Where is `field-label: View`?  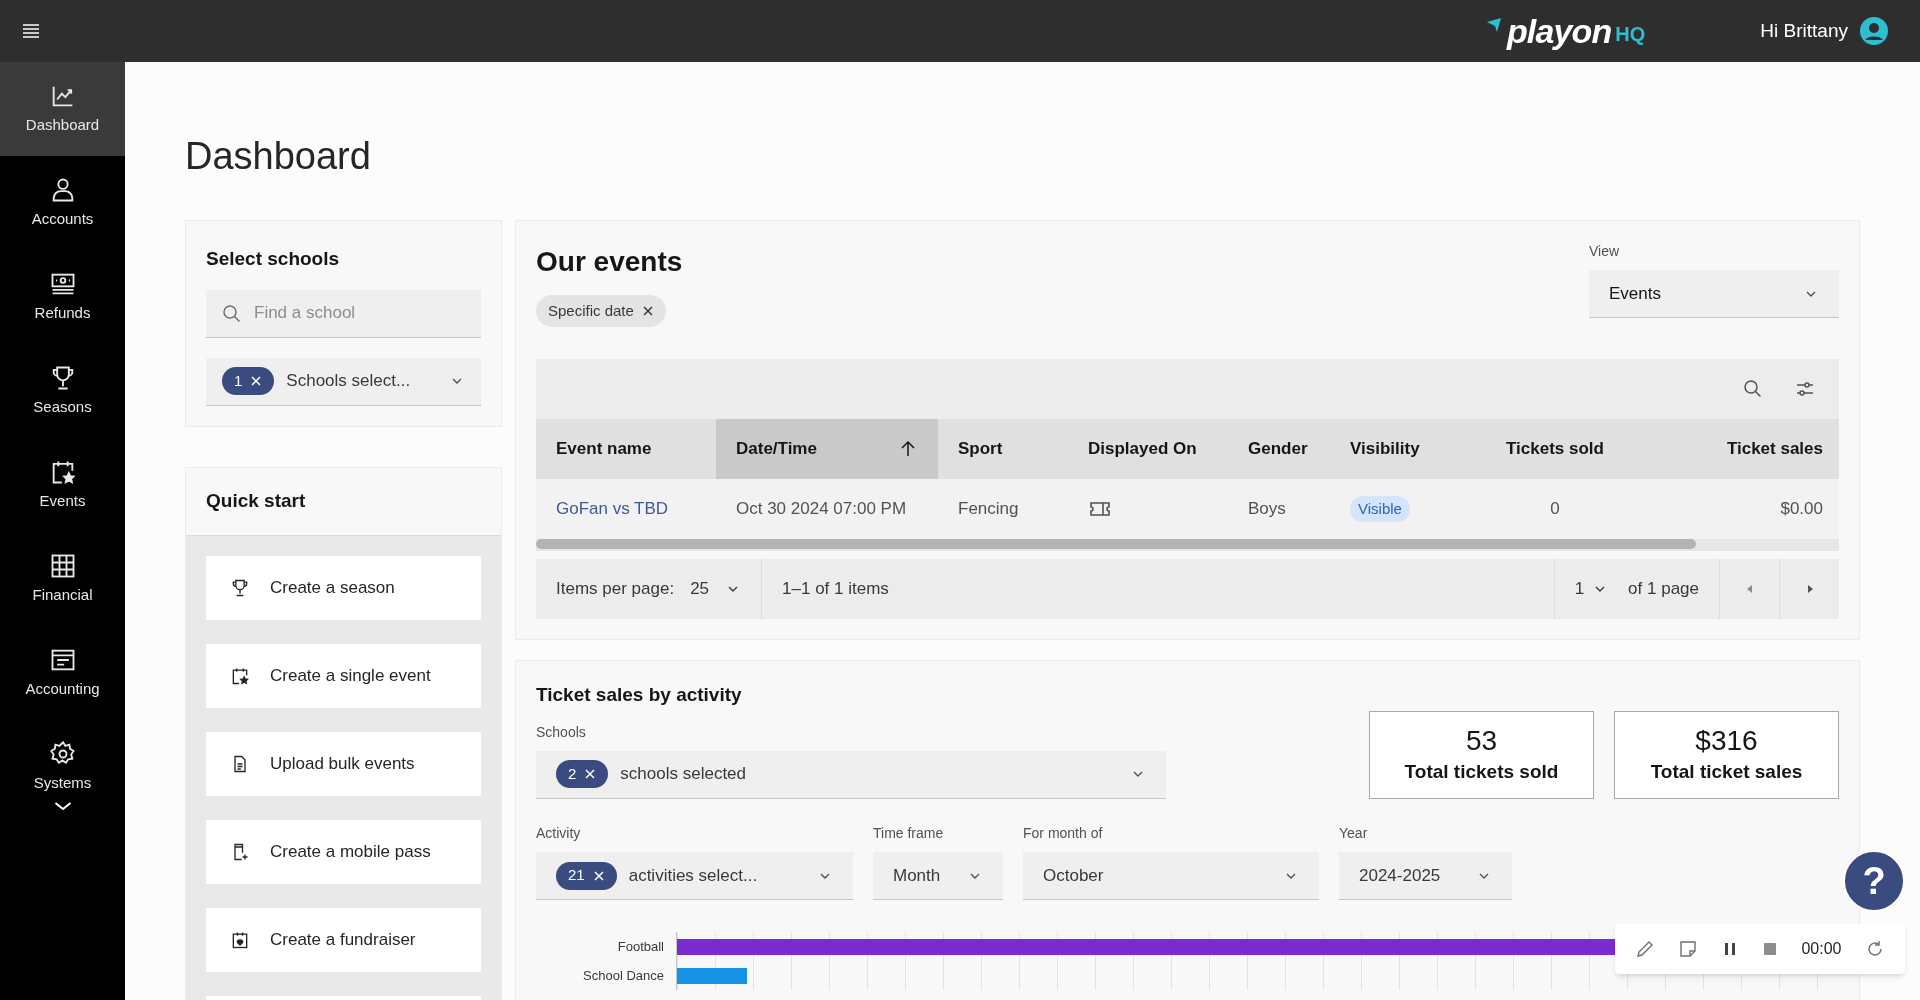 field-label: View is located at coordinates (1605, 251).